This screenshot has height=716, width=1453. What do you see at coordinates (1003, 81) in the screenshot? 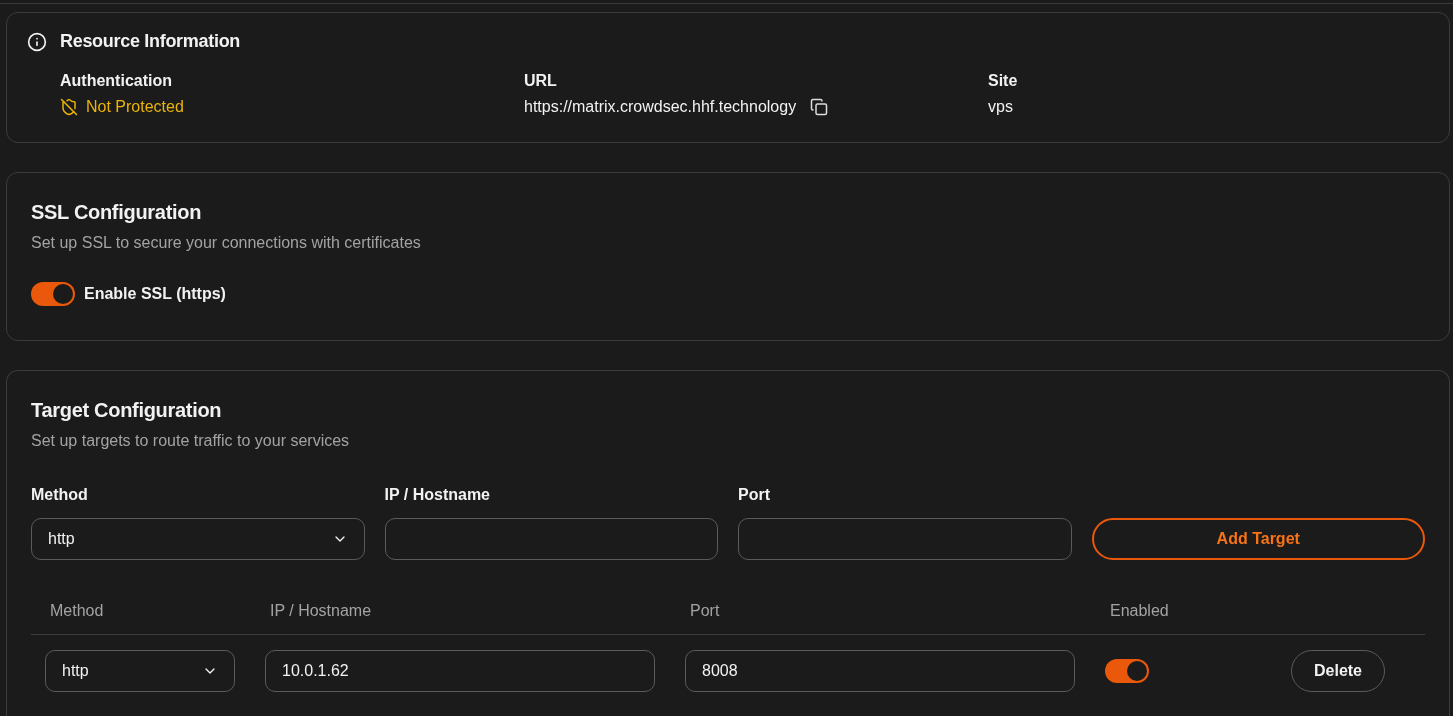
I see `field-label: Site` at bounding box center [1003, 81].